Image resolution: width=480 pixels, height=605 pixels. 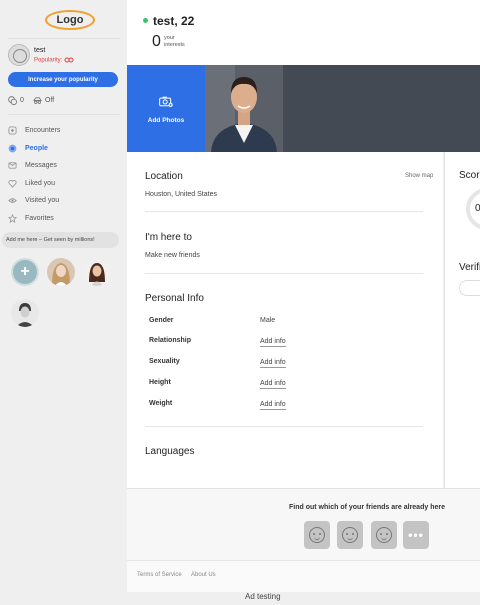 I want to click on info-label: Relationship, so click(x=170, y=340).